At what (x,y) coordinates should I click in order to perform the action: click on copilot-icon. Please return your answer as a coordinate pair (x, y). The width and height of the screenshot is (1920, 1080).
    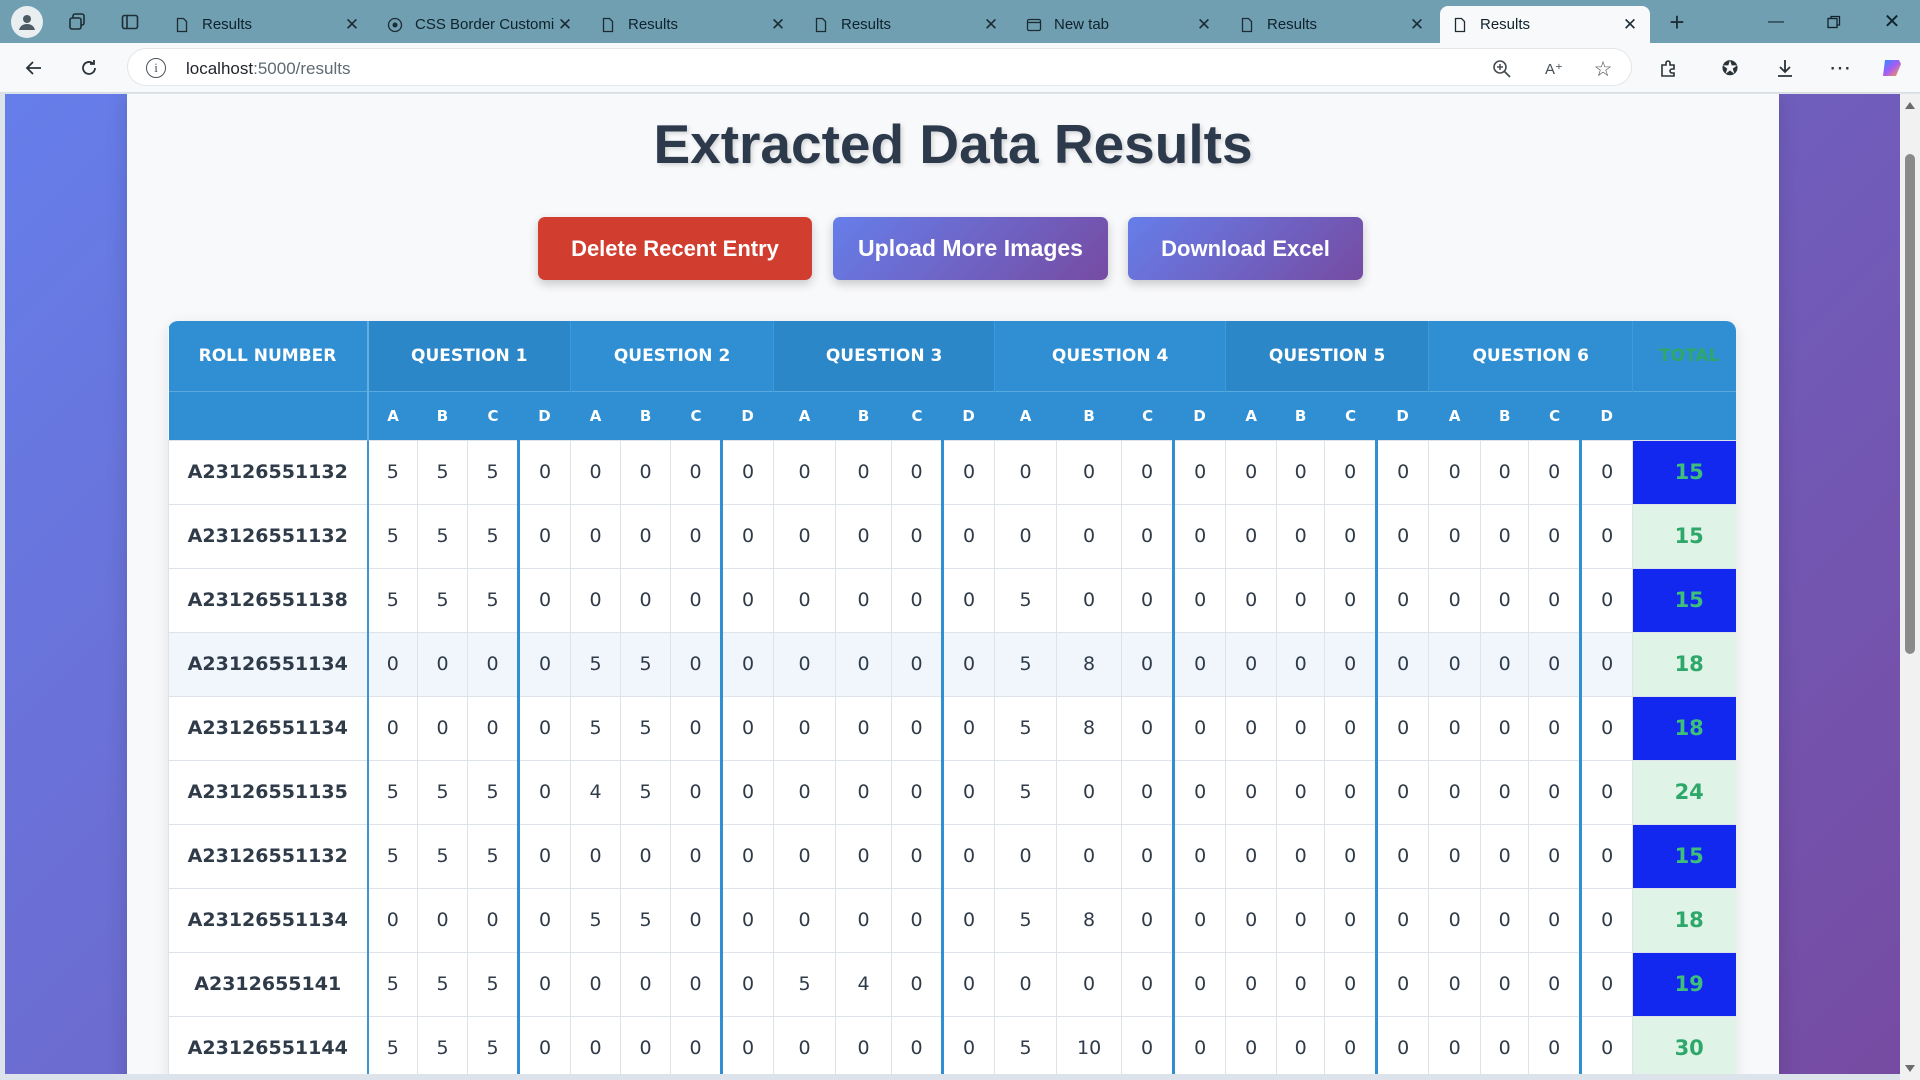
    Looking at the image, I should click on (1892, 68).